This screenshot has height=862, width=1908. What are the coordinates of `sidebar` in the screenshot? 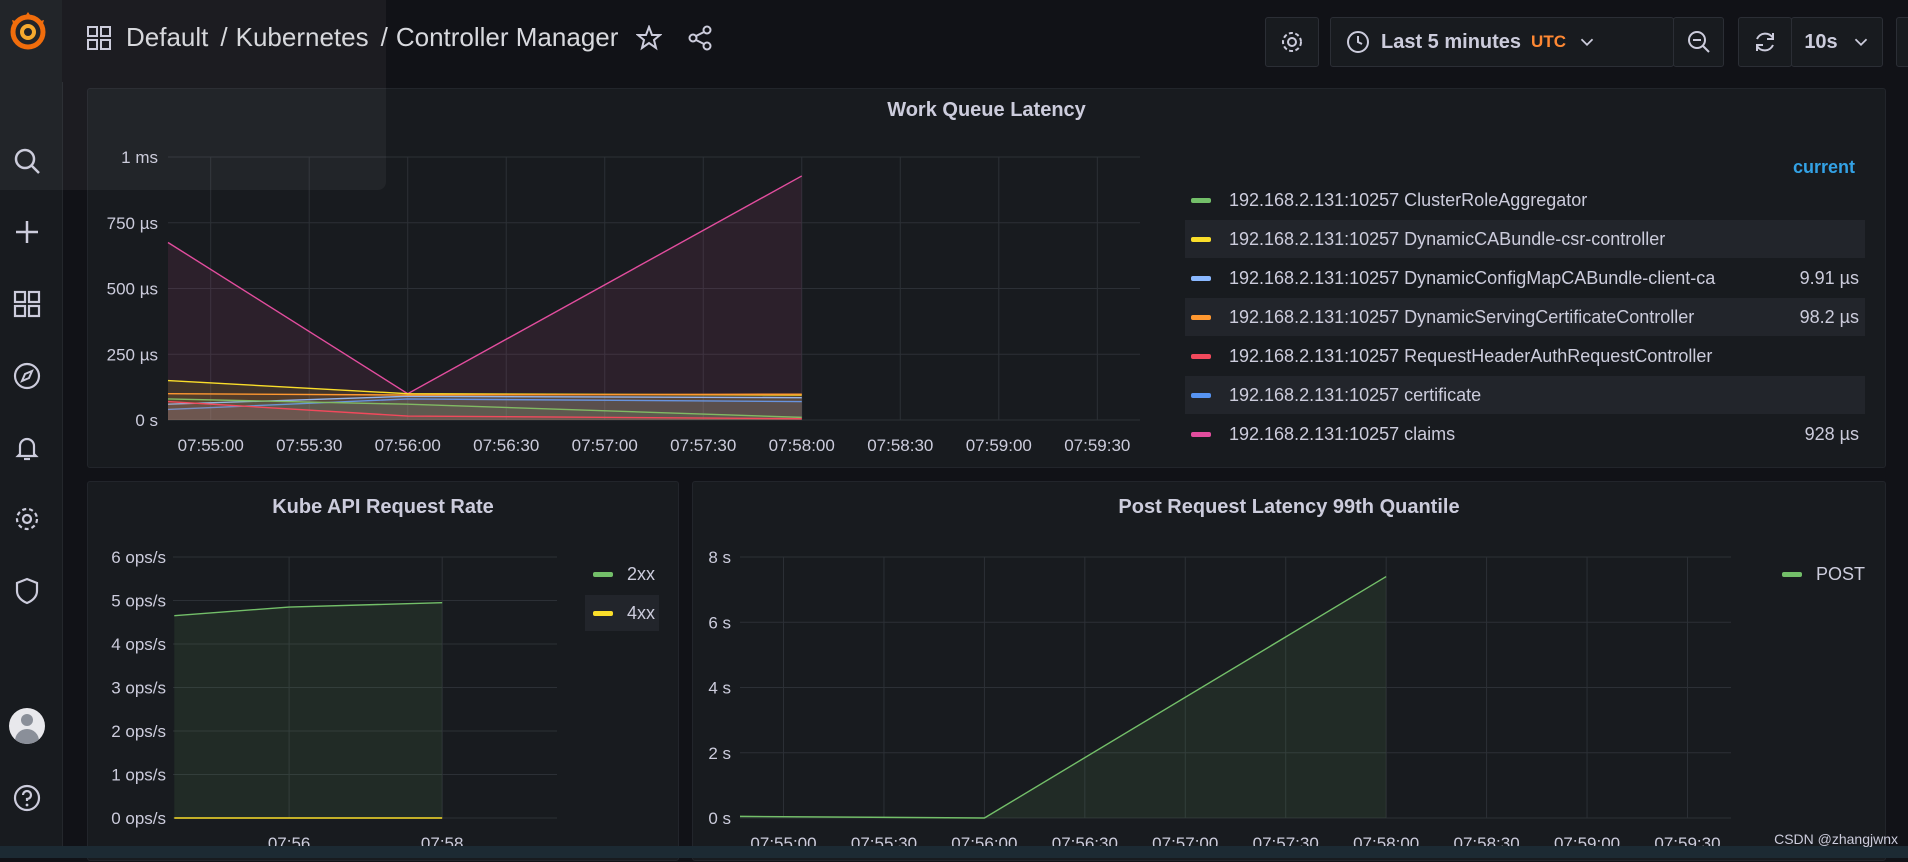 It's located at (31, 423).